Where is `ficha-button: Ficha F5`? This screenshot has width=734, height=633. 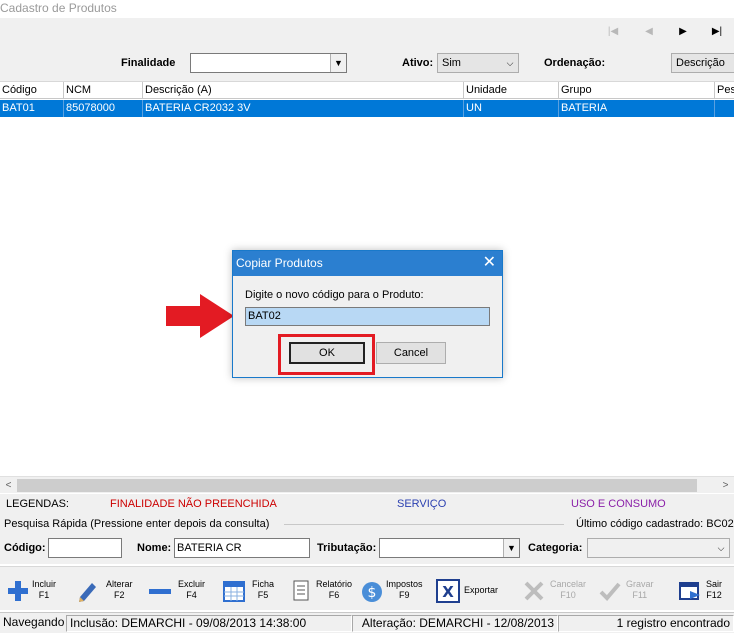
ficha-button: Ficha F5 is located at coordinates (251, 590).